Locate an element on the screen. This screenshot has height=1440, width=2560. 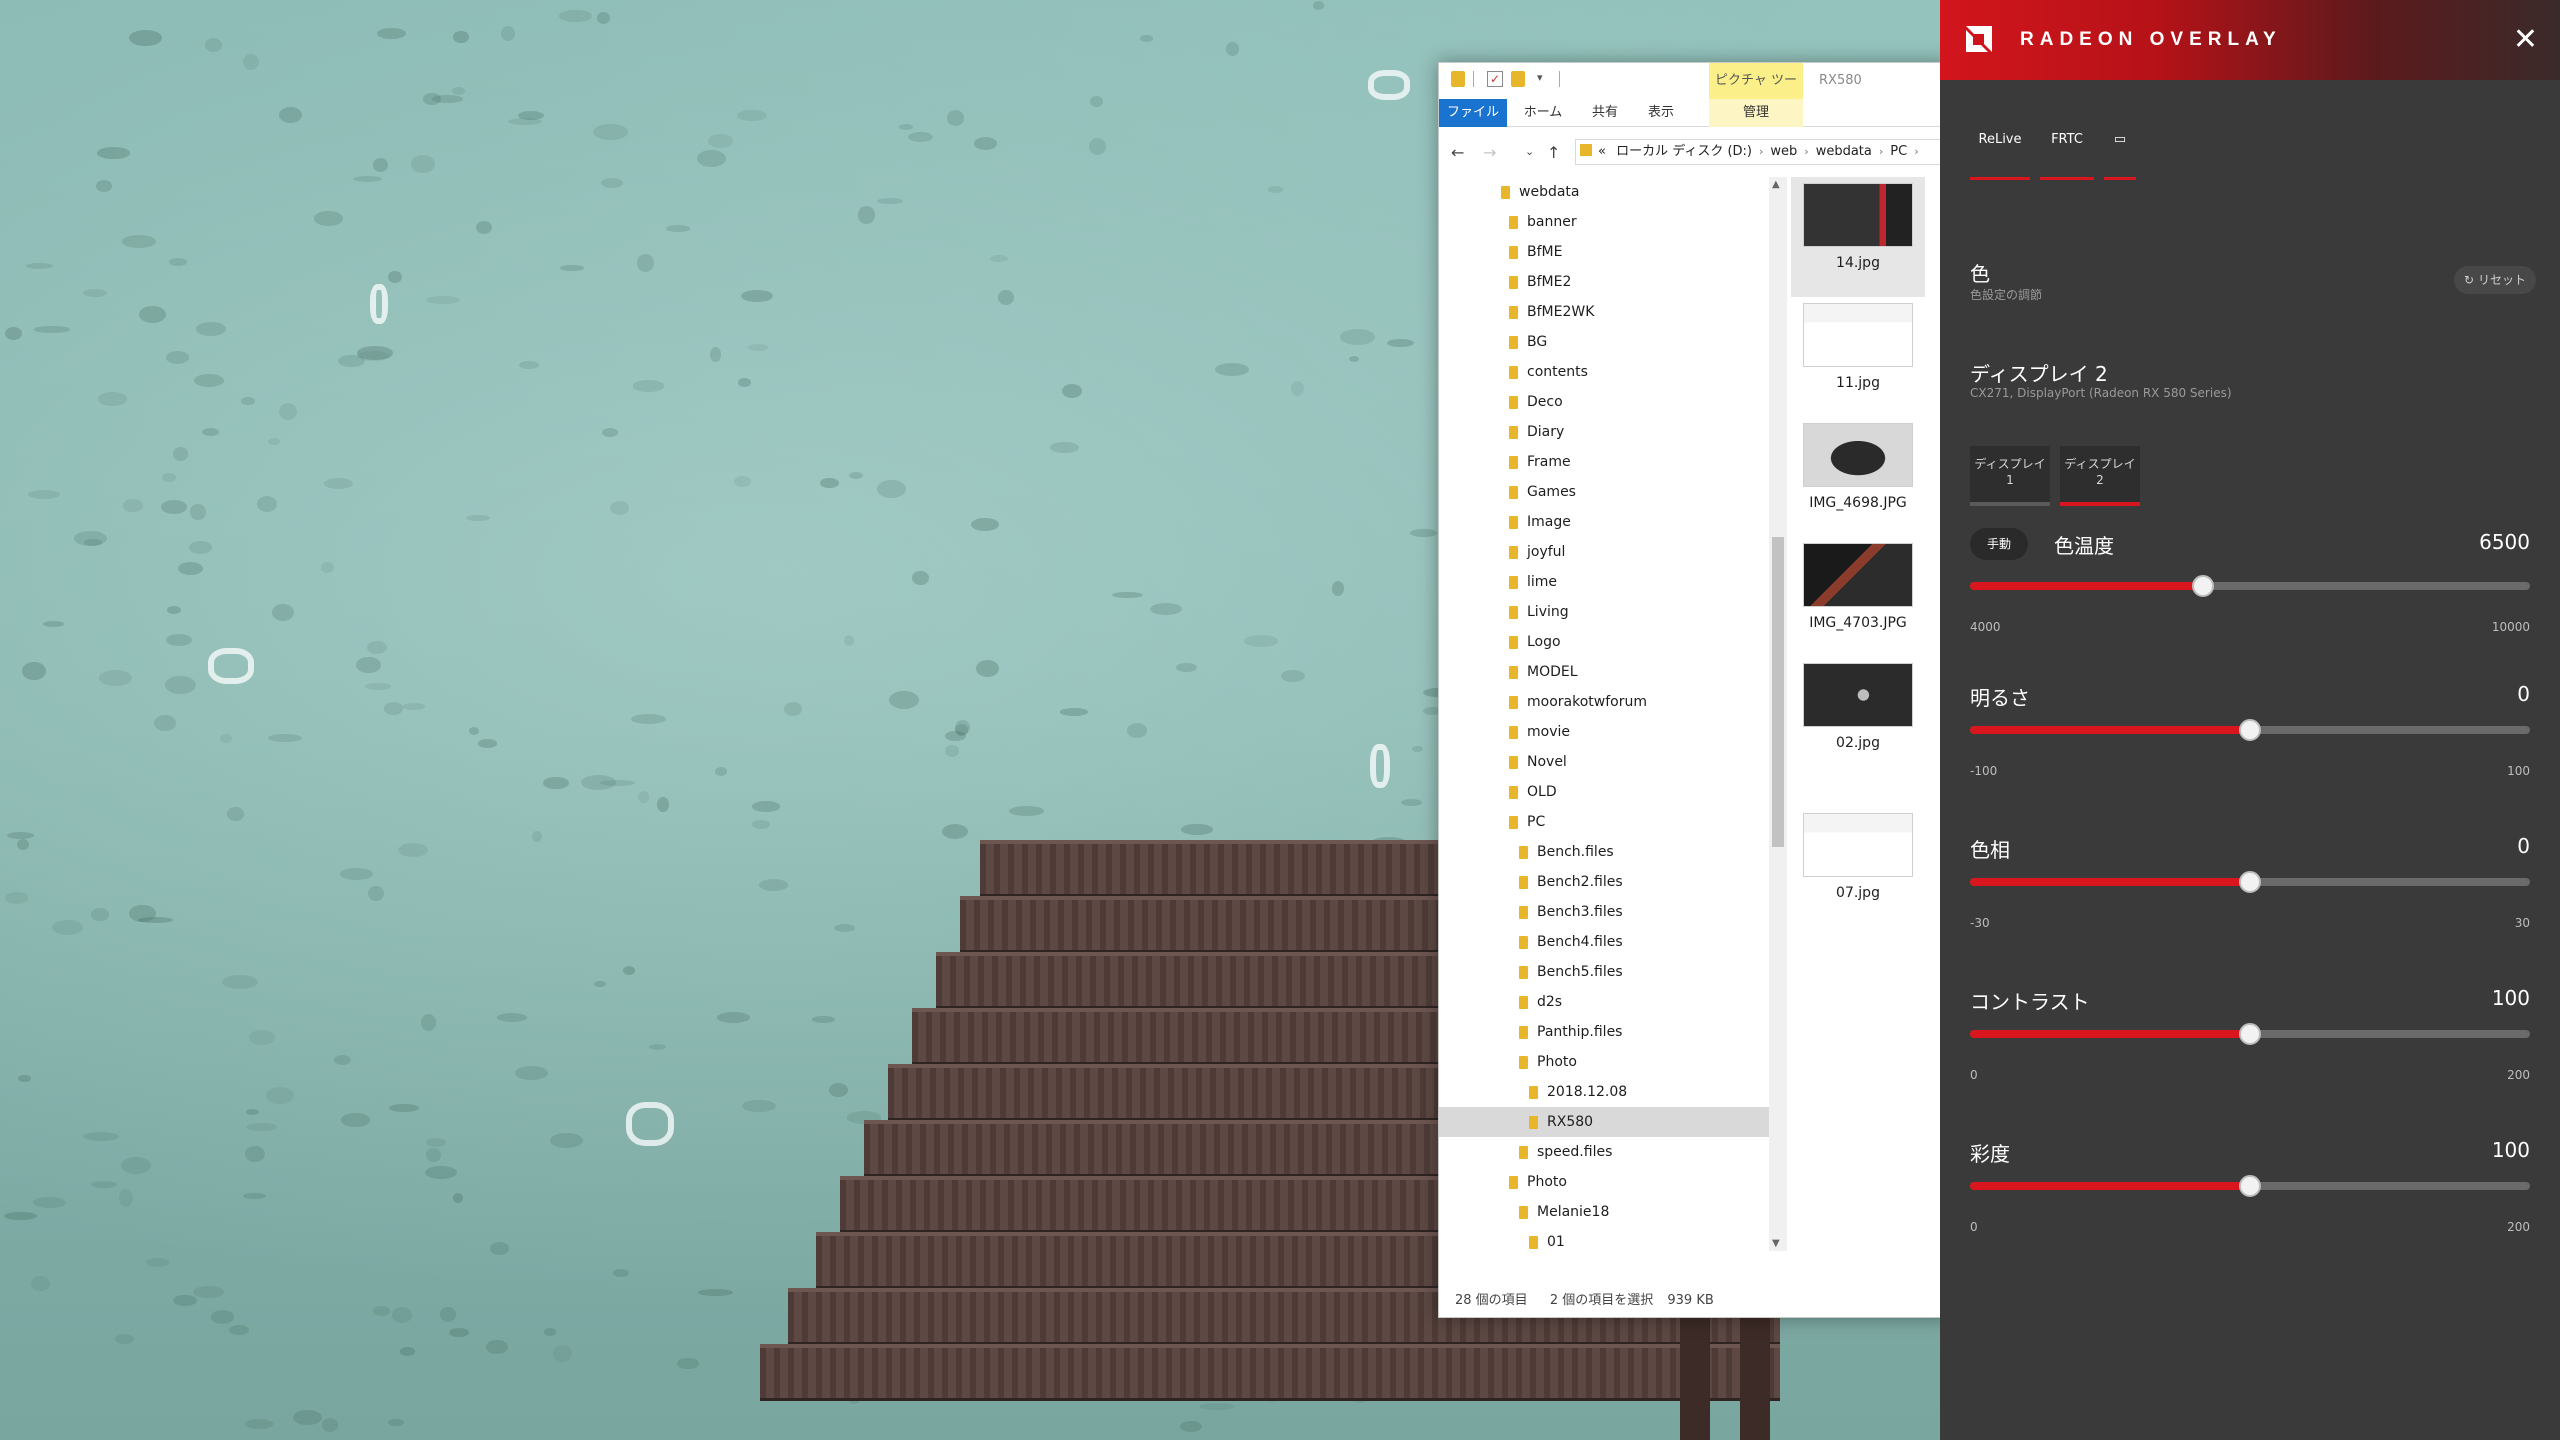
tree-item: Melanie18 is located at coordinates (1604, 1212).